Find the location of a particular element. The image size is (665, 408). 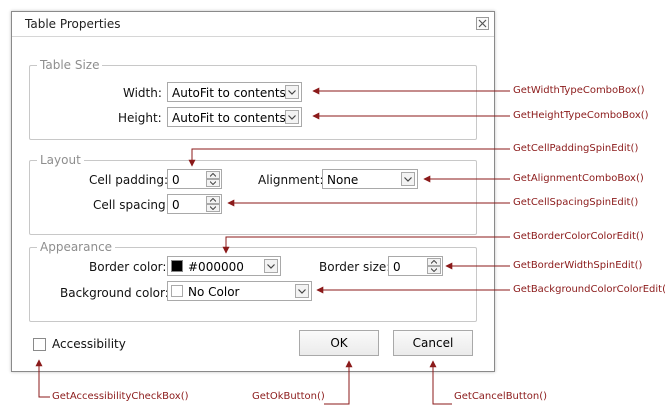

width-type-combobox: AutoFit to contents is located at coordinates (234, 92).